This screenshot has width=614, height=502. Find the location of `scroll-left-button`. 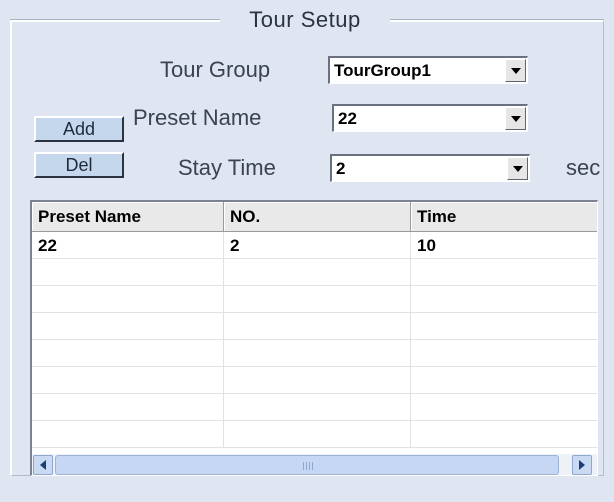

scroll-left-button is located at coordinates (43, 465).